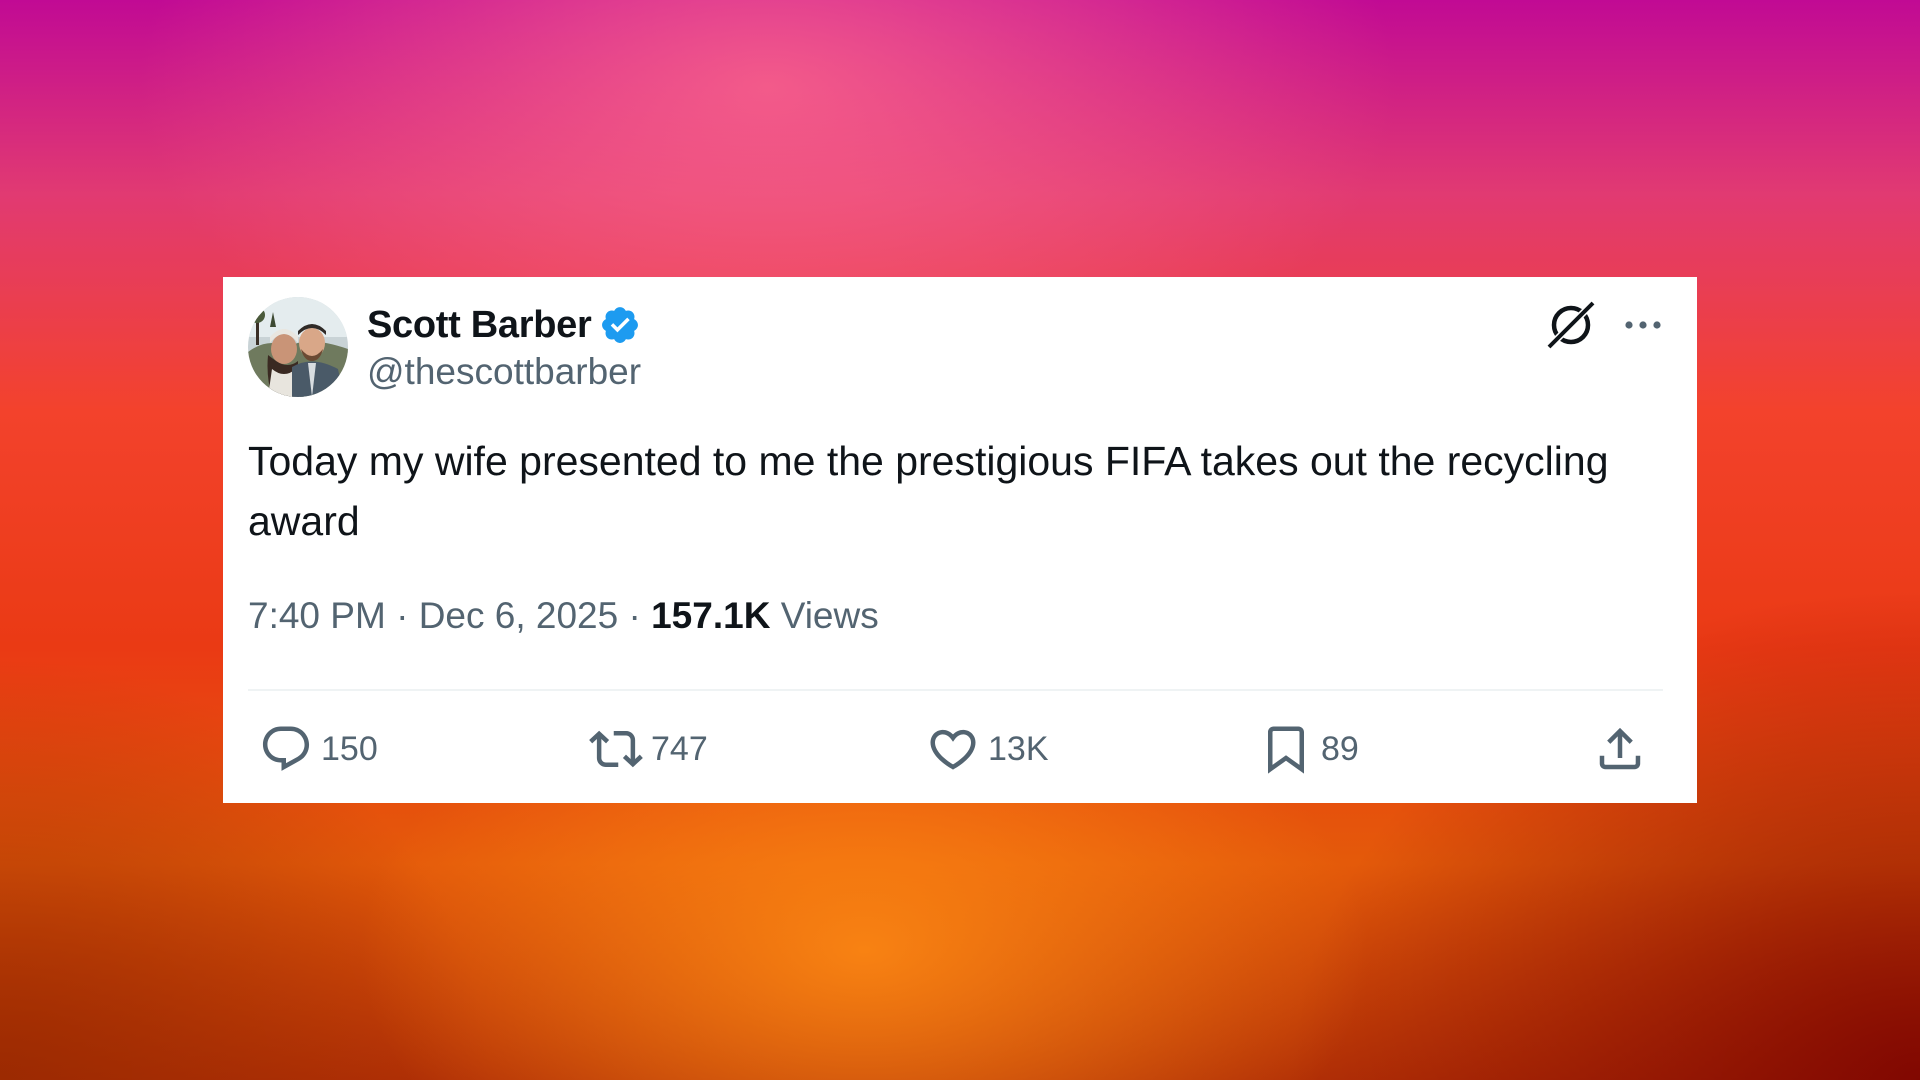 This screenshot has height=1080, width=1920. What do you see at coordinates (349, 748) in the screenshot?
I see `reply-count: 150` at bounding box center [349, 748].